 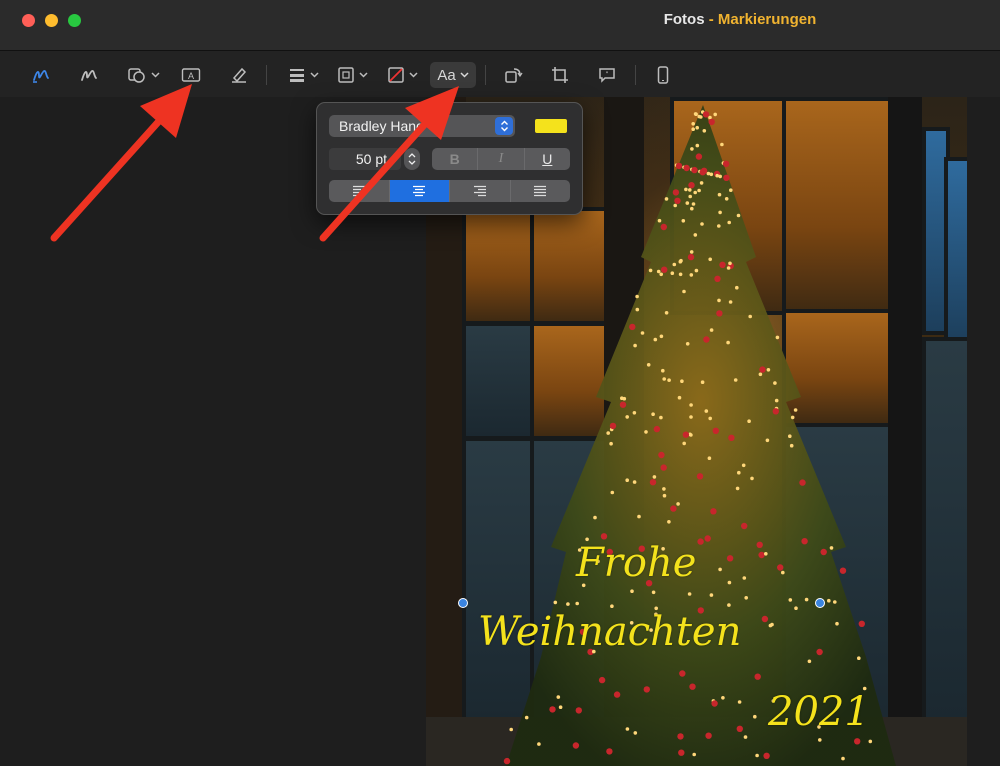 What do you see at coordinates (254, 163) in the screenshot?
I see `annotation-arrows` at bounding box center [254, 163].